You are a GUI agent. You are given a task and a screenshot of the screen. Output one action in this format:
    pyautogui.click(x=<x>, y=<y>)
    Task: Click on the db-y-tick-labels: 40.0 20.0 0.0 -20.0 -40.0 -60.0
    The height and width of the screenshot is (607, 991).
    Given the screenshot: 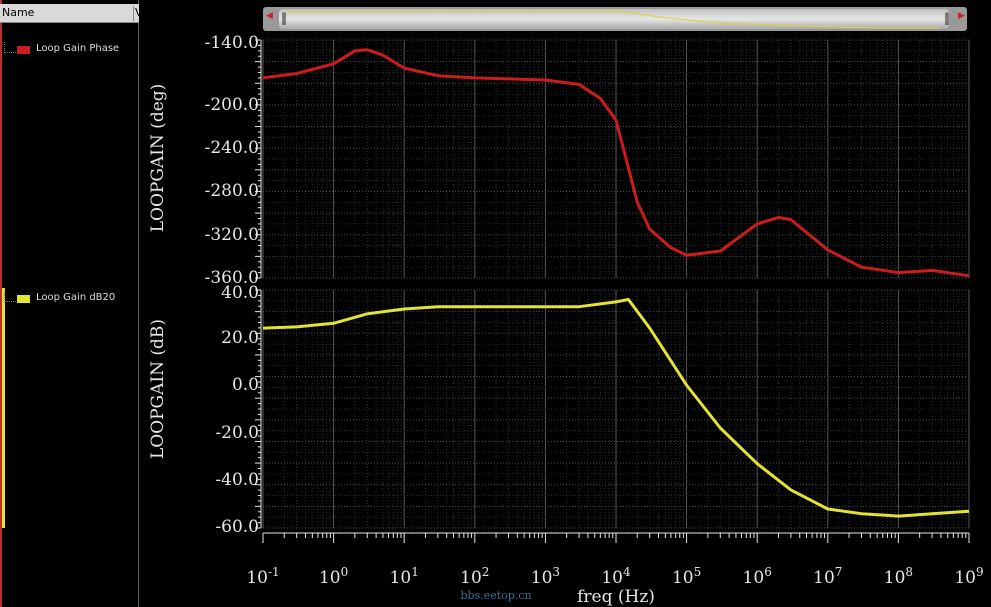 What is the action you would take?
    pyautogui.click(x=237, y=410)
    